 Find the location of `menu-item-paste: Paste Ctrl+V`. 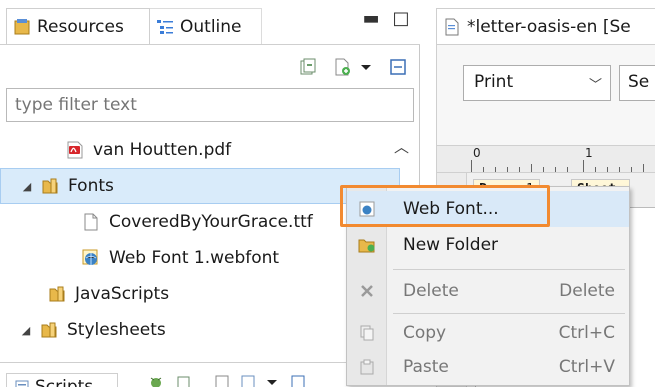

menu-item-paste: Paste Ctrl+V is located at coordinates (488, 367).